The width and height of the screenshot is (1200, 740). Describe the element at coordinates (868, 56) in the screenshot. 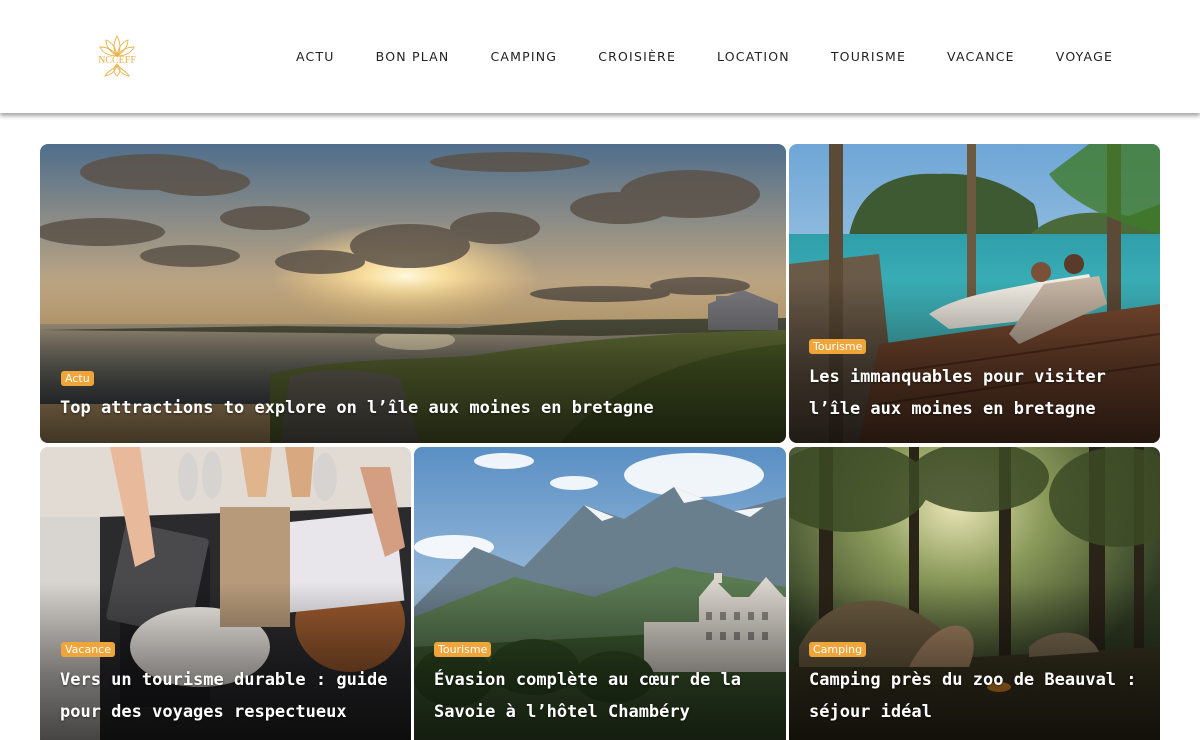

I see `nav-item-tourisme: TOURISME` at that location.